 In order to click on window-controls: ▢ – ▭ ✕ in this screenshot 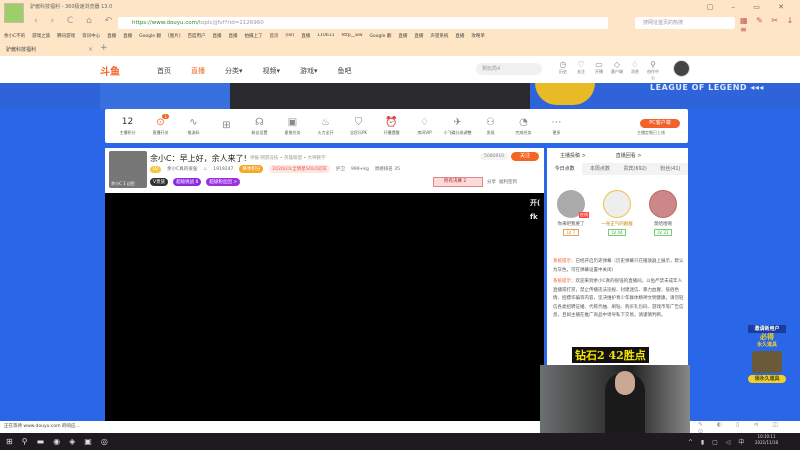, I will do `click(749, 7)`.